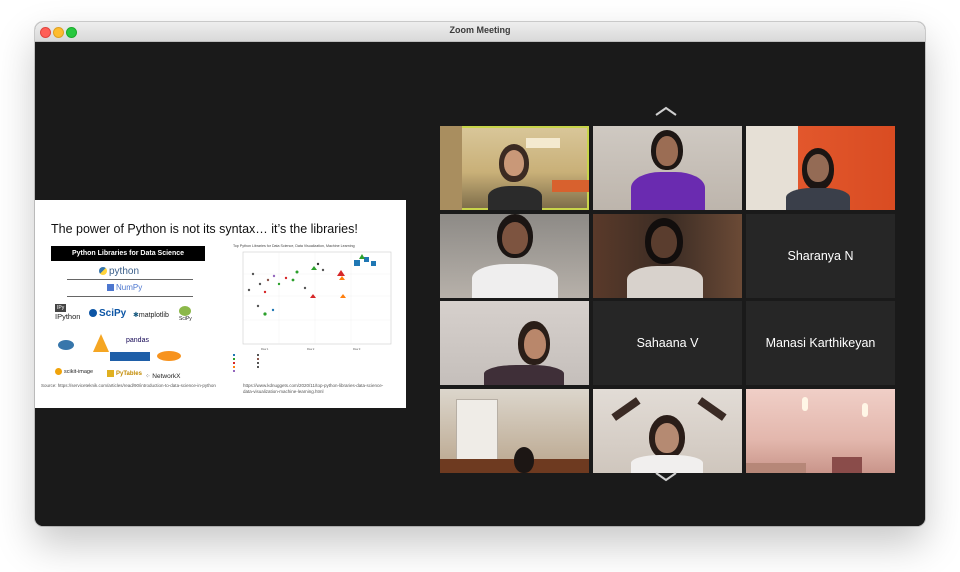  What do you see at coordinates (68, 312) in the screenshot?
I see `ipython-logo: IPy IPython` at bounding box center [68, 312].